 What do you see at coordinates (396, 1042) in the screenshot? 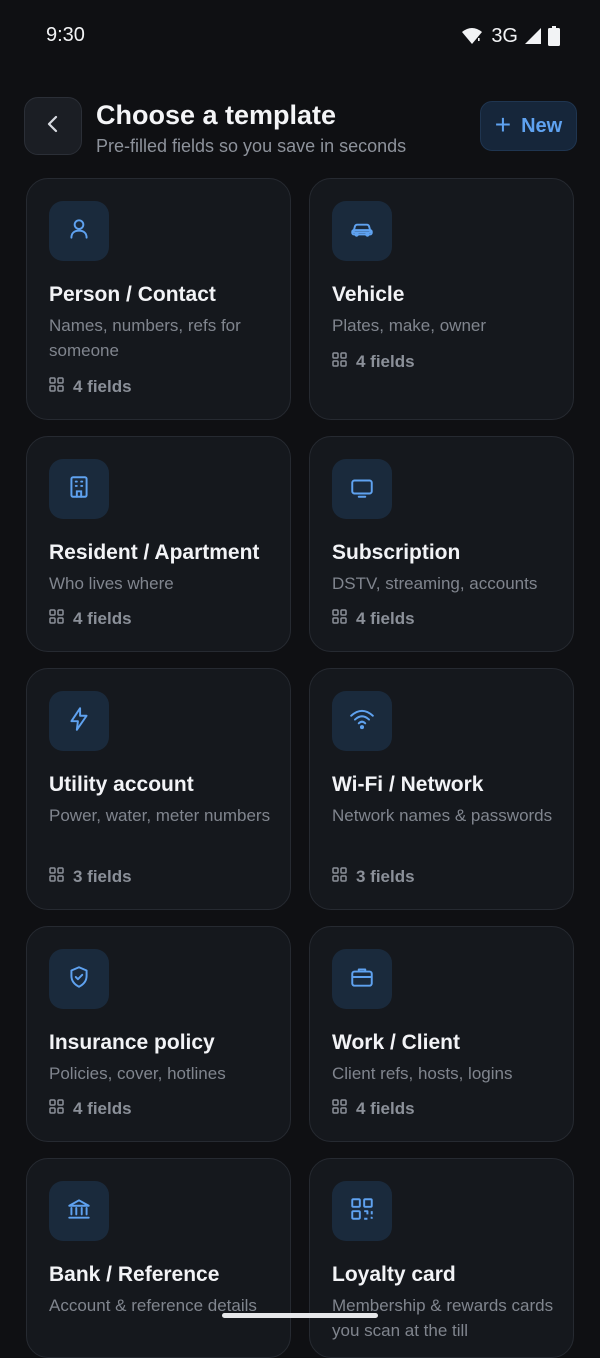
I see `card-title: Work / Client` at bounding box center [396, 1042].